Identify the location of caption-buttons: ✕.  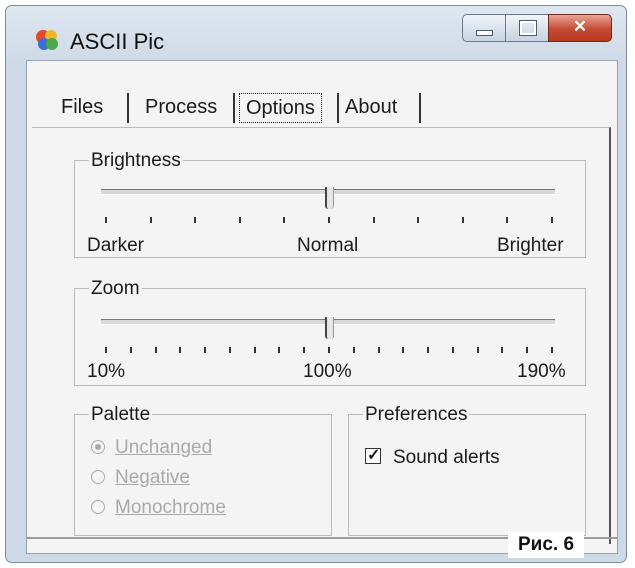
(537, 28).